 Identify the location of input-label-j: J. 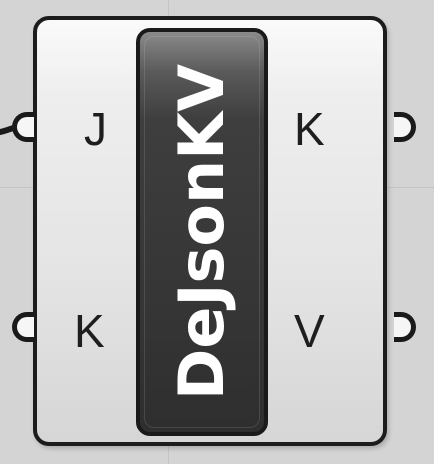
(95, 129).